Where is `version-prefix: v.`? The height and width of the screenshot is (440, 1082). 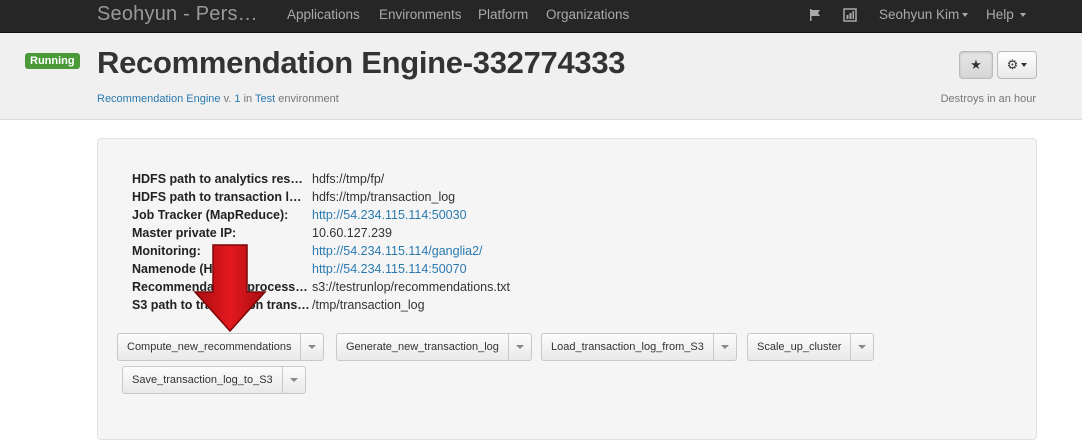
version-prefix: v. is located at coordinates (227, 99).